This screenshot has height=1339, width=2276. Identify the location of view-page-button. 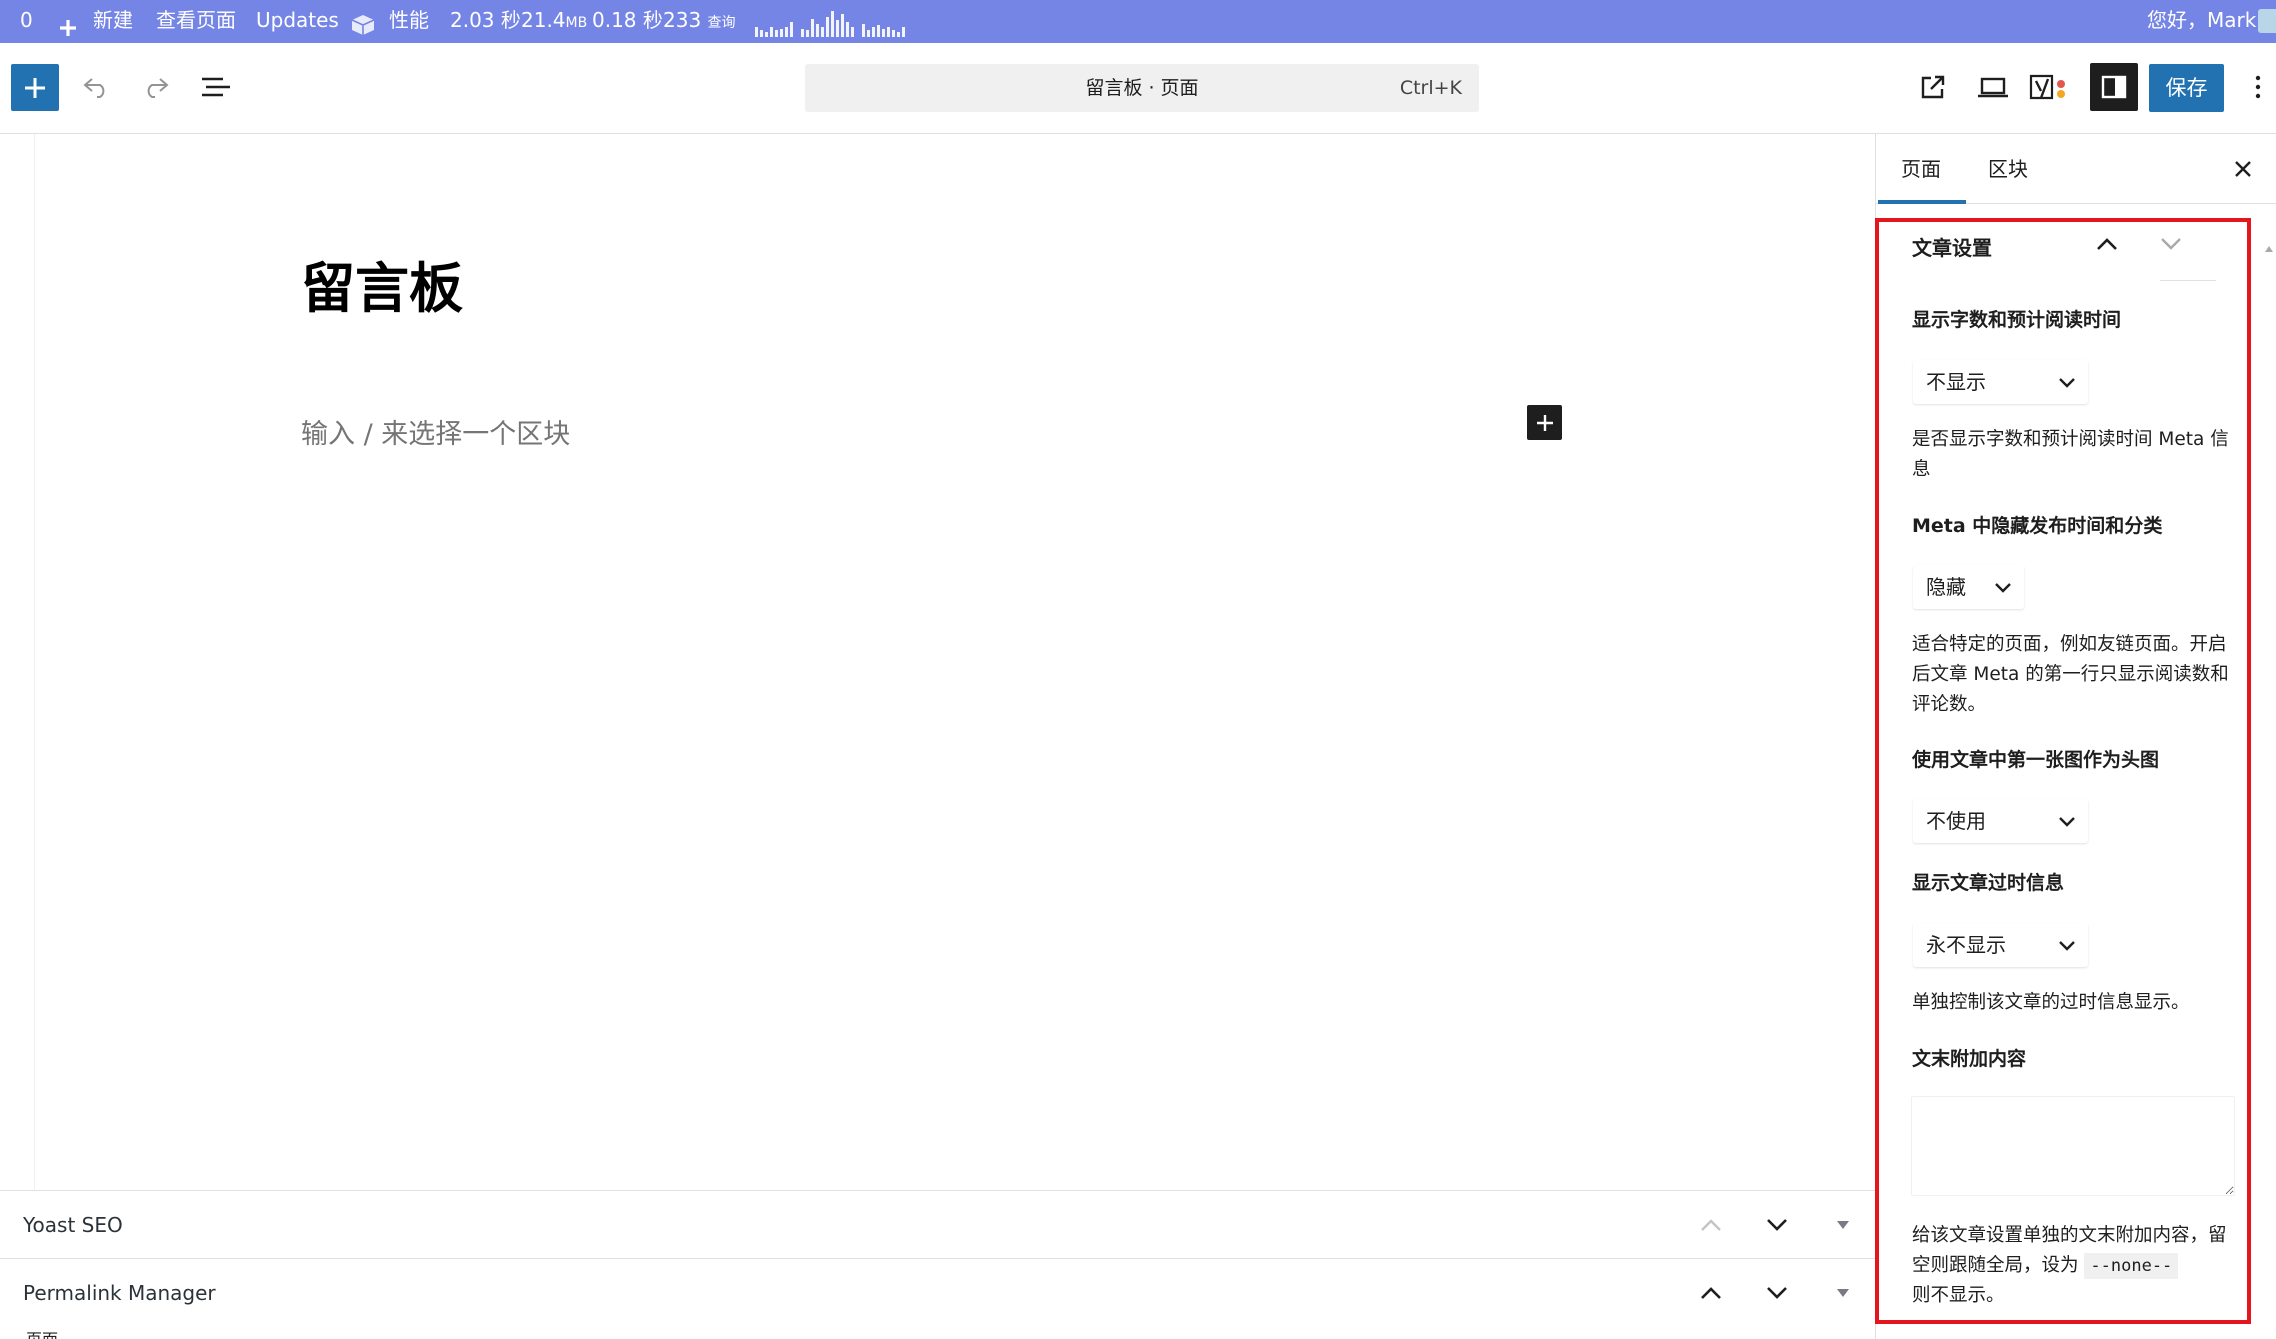
(1933, 87).